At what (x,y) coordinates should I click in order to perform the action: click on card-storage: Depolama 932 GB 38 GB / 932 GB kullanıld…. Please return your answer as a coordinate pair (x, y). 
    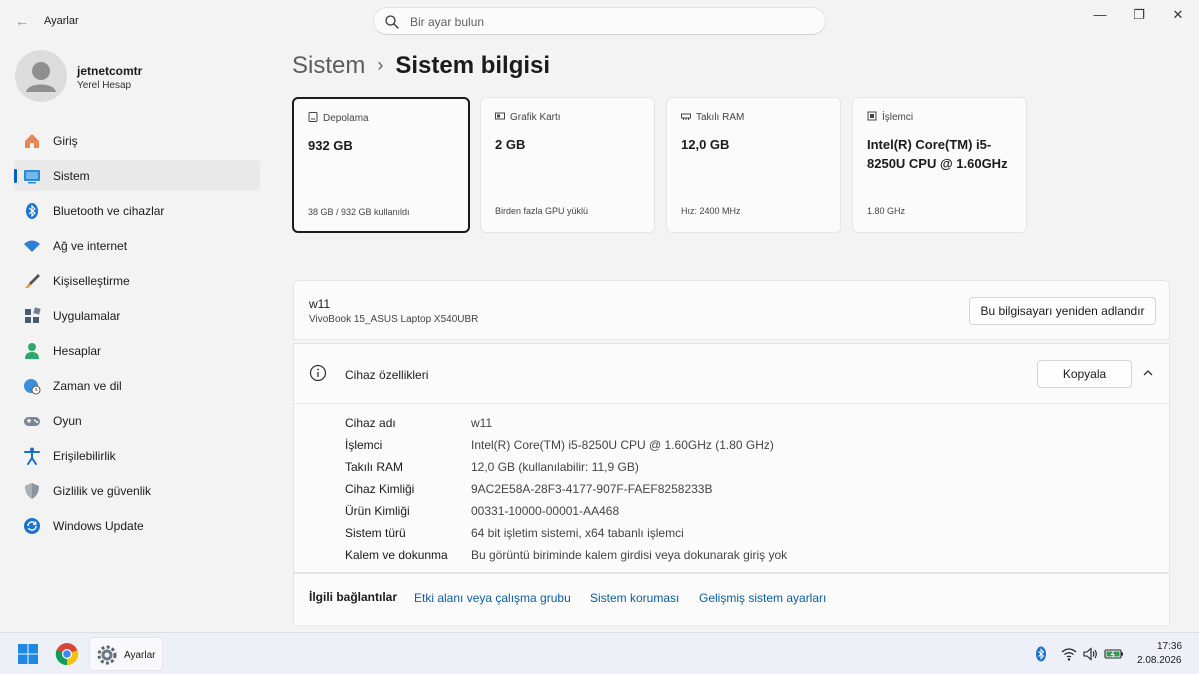
    Looking at the image, I should click on (381, 165).